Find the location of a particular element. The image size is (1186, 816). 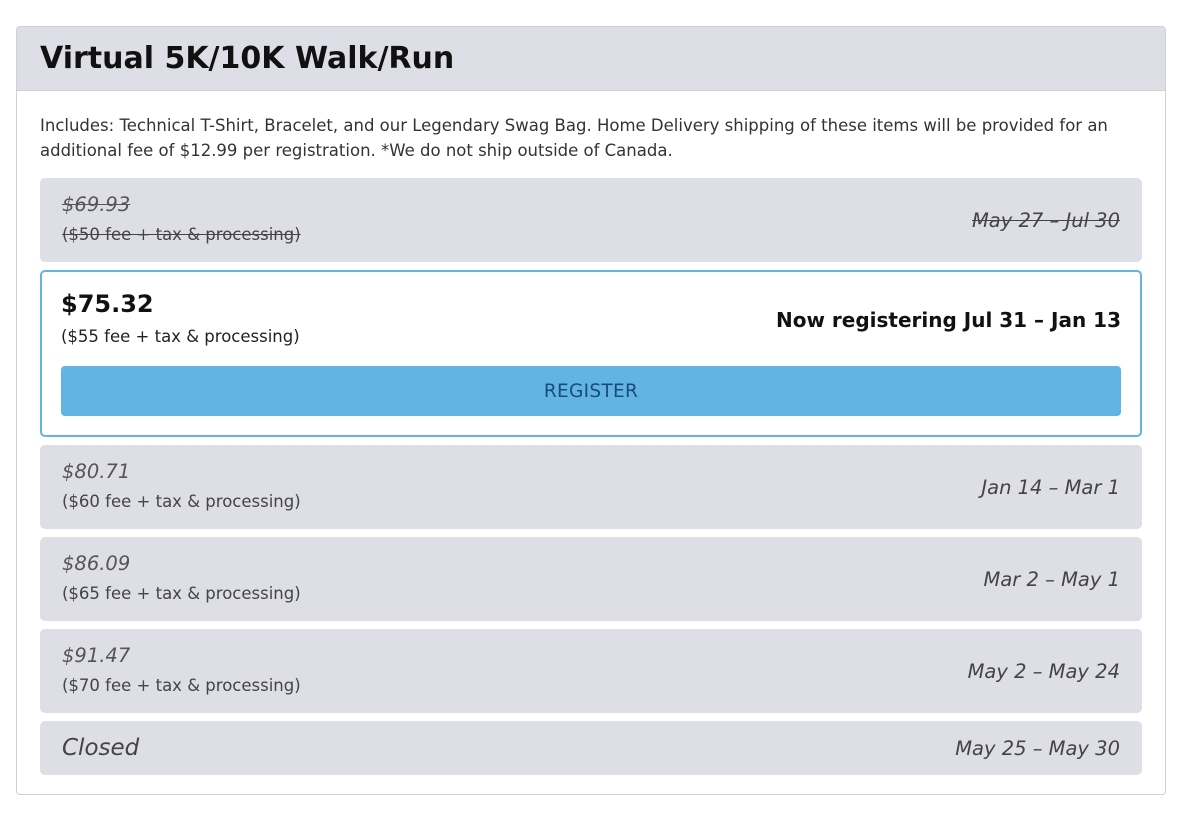

card-header: Virtual 5K/10K Walk/Run is located at coordinates (591, 59).